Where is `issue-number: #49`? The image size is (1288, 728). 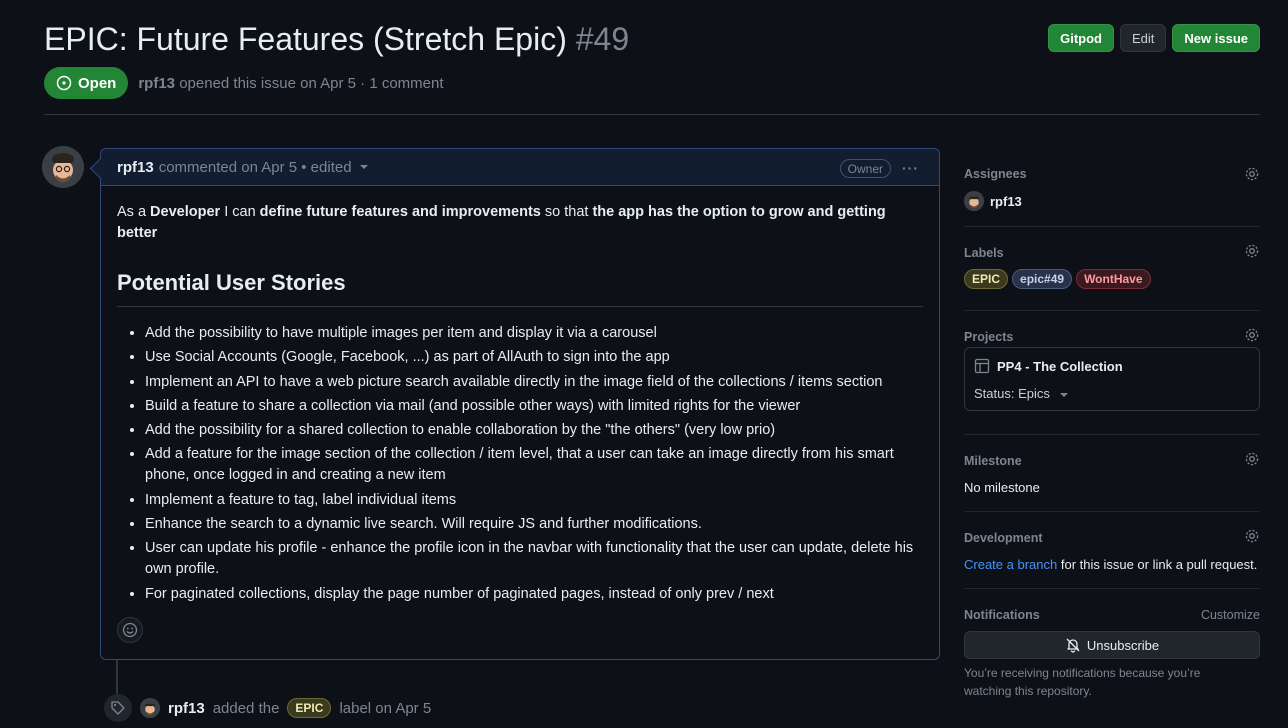 issue-number: #49 is located at coordinates (602, 39).